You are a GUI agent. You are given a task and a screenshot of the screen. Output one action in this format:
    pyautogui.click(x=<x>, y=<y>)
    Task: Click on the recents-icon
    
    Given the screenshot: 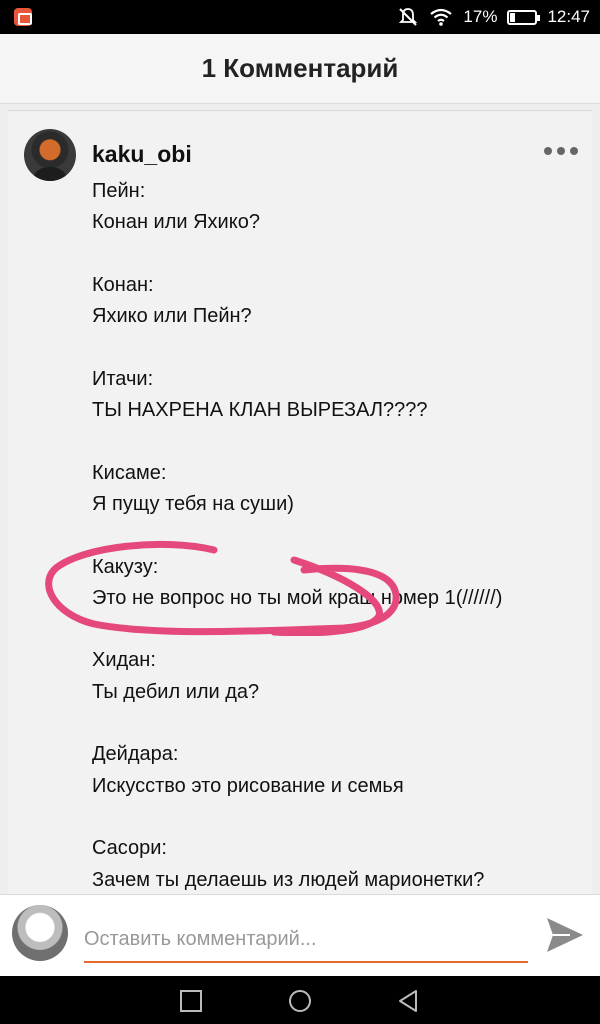 What is the action you would take?
    pyautogui.click(x=191, y=1001)
    